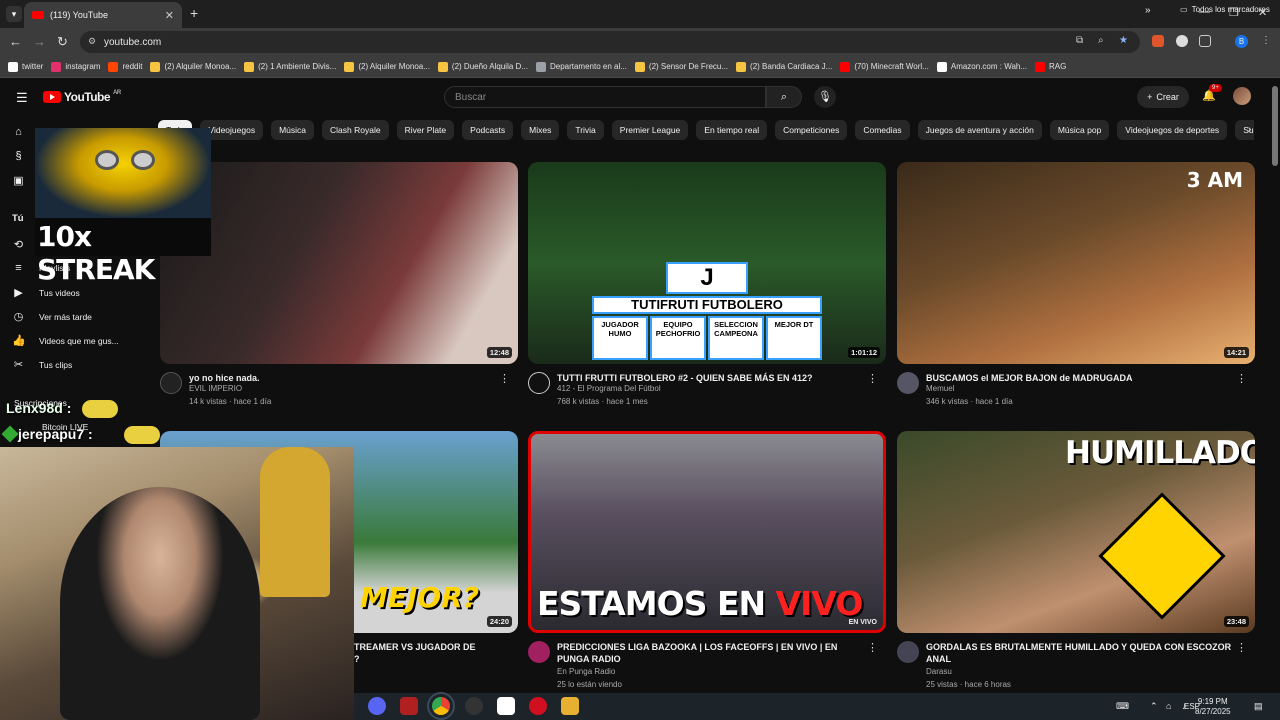 This screenshot has width=1280, height=720. I want to click on video-thumbnail: ESTAMOS EN VIVO EN VIVO, so click(707, 532).